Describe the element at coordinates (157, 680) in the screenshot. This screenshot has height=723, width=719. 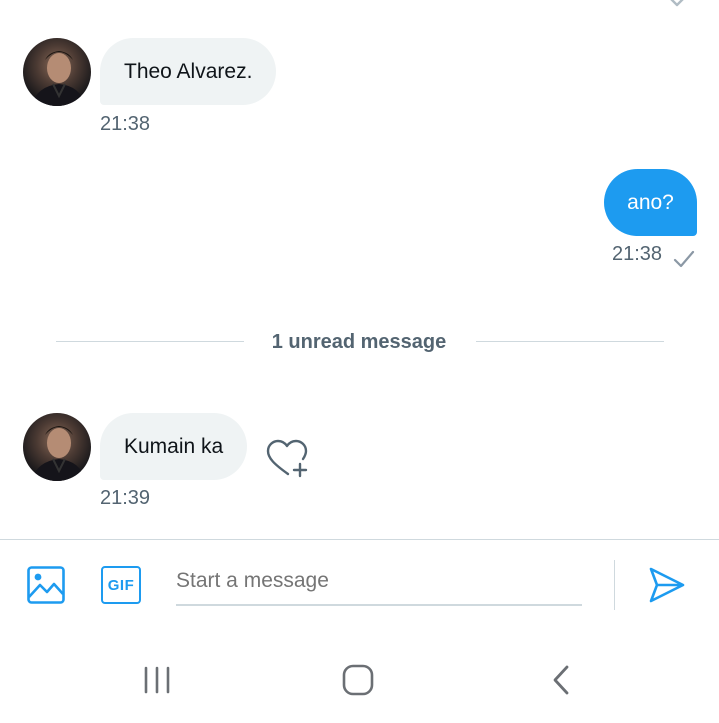
I see `recent-apps-icon` at that location.